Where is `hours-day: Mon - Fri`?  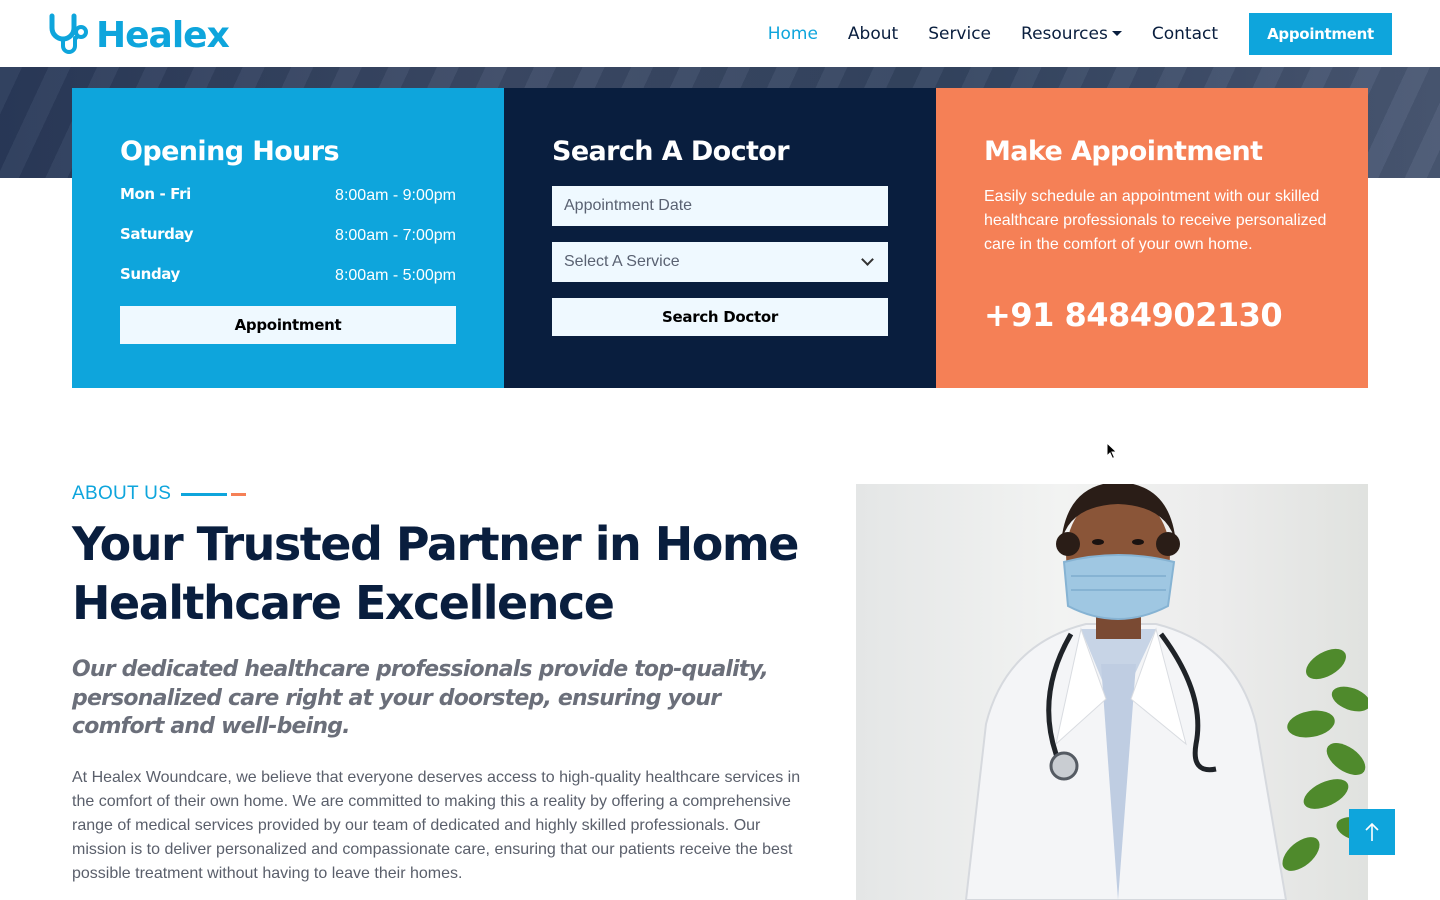
hours-day: Mon - Fri is located at coordinates (155, 194).